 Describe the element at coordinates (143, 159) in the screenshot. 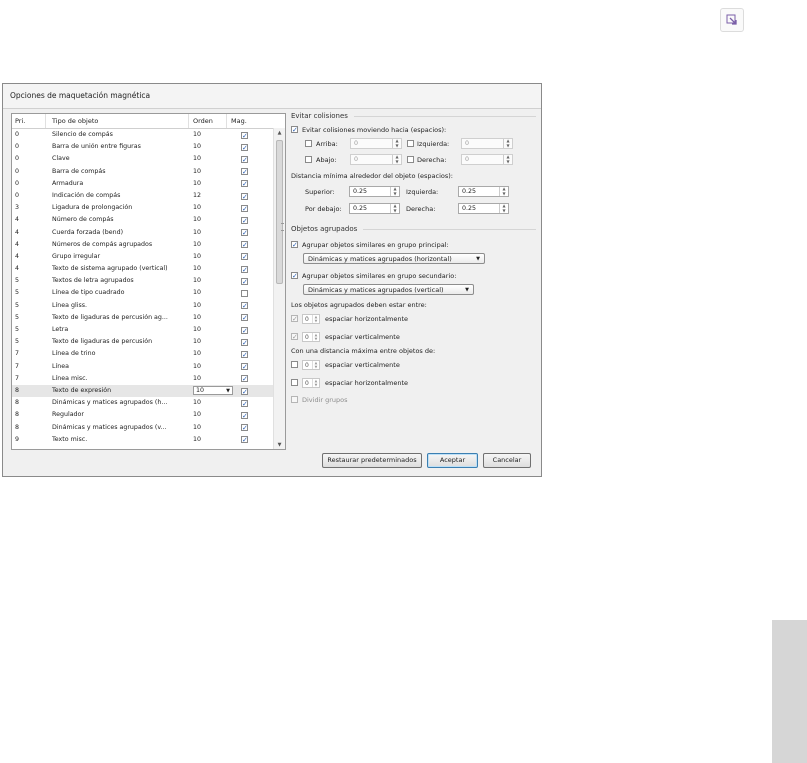

I see `list-item: 0 Clave 10 ✓` at that location.